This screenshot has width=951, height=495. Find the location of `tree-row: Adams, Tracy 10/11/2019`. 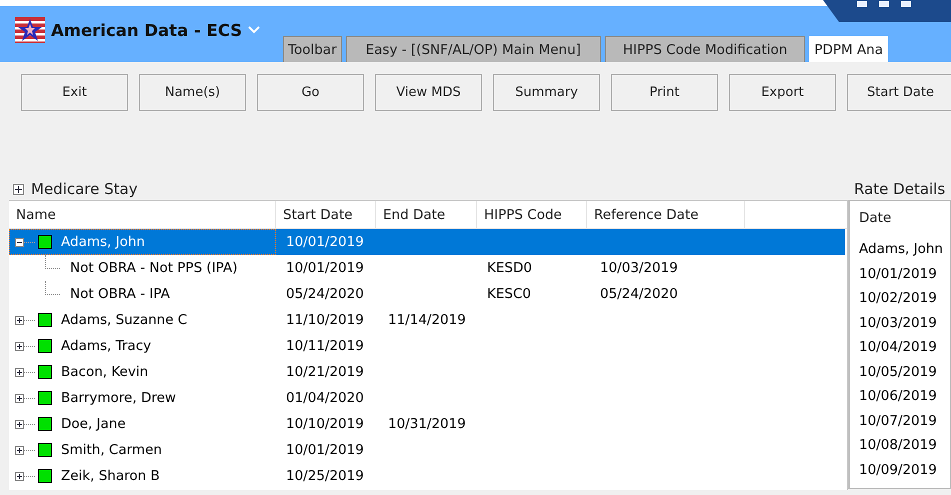

tree-row: Adams, Tracy 10/11/2019 is located at coordinates (427, 346).